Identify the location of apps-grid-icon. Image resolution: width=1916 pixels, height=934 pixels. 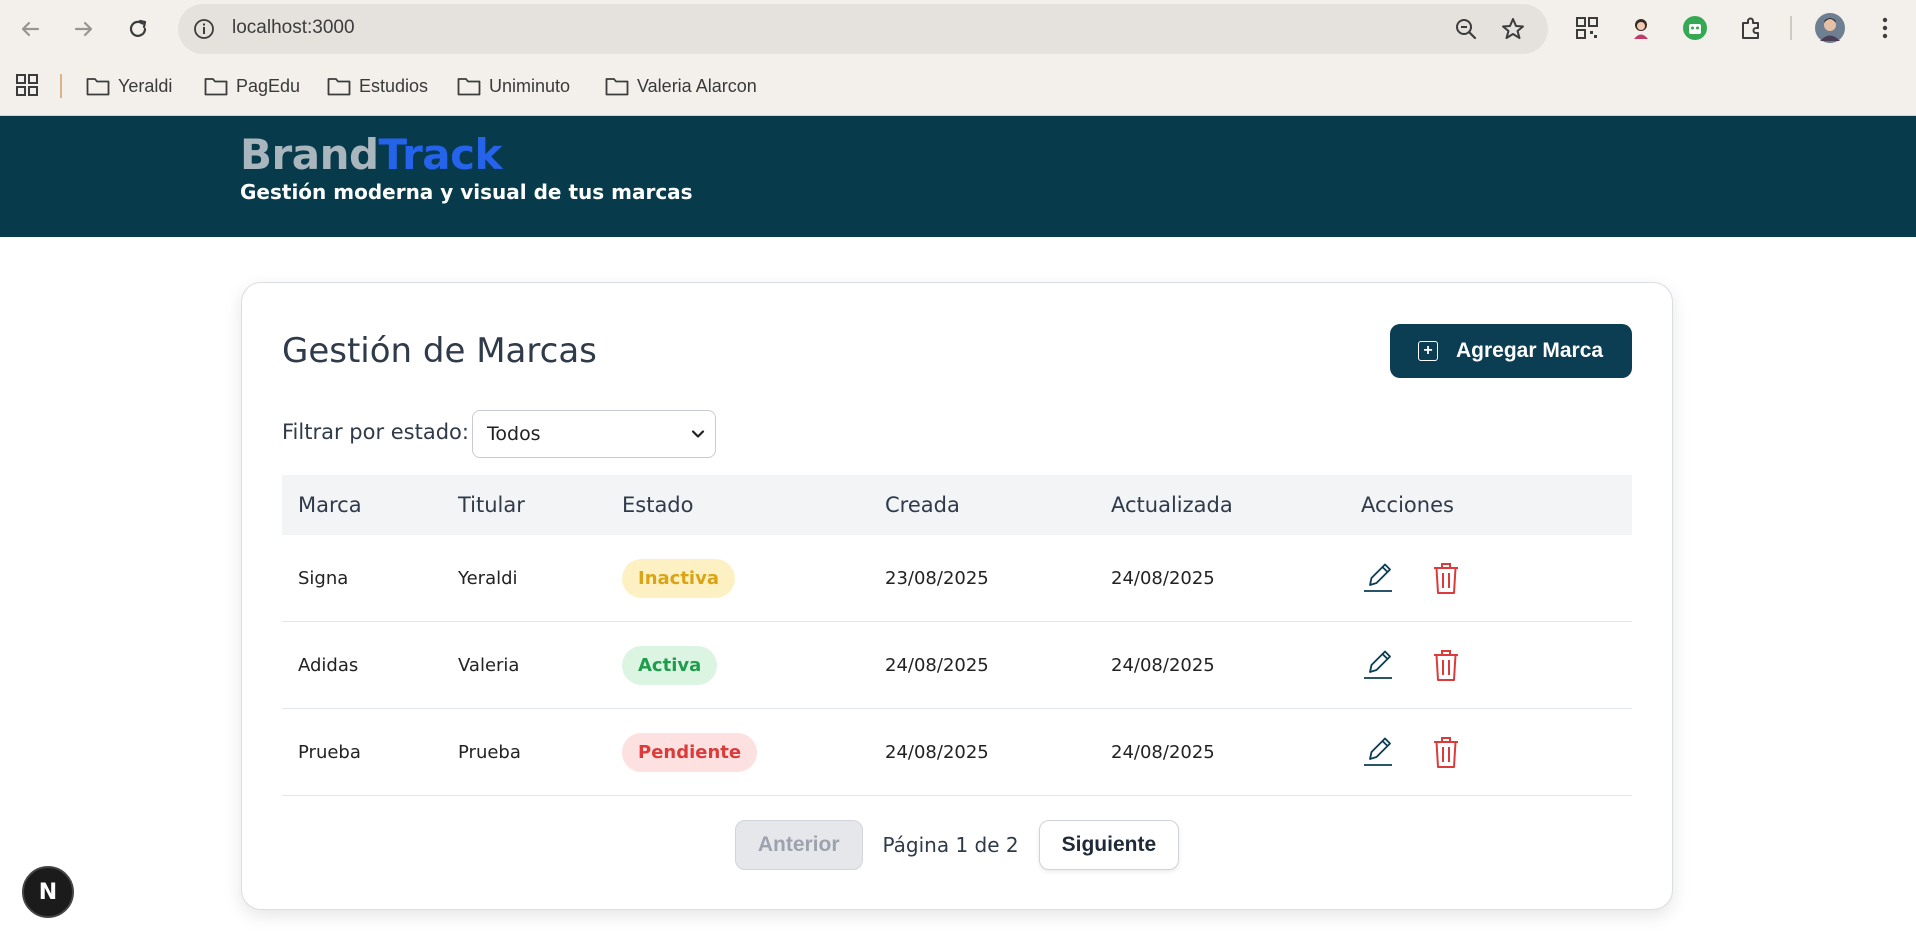
(27, 87).